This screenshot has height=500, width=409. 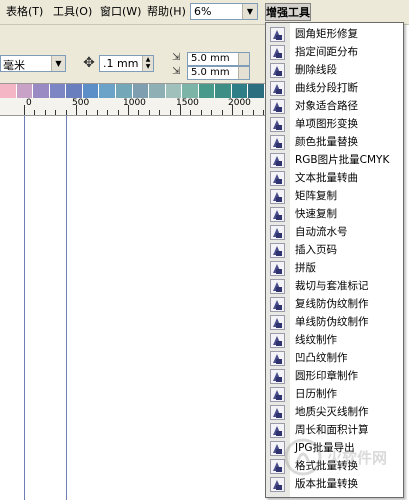 I want to click on menu-item-enhance-7: RGB图片批量CMYK, so click(x=334, y=160).